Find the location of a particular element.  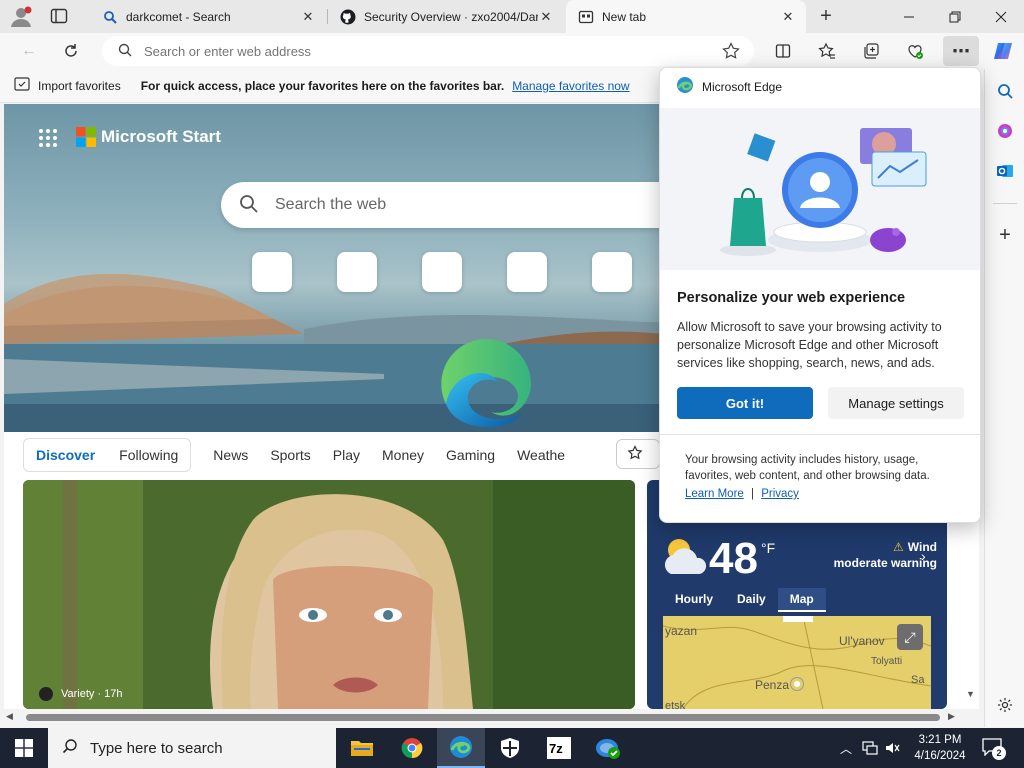

manage-favorites-link: Manage favorites now is located at coordinates (570, 86).